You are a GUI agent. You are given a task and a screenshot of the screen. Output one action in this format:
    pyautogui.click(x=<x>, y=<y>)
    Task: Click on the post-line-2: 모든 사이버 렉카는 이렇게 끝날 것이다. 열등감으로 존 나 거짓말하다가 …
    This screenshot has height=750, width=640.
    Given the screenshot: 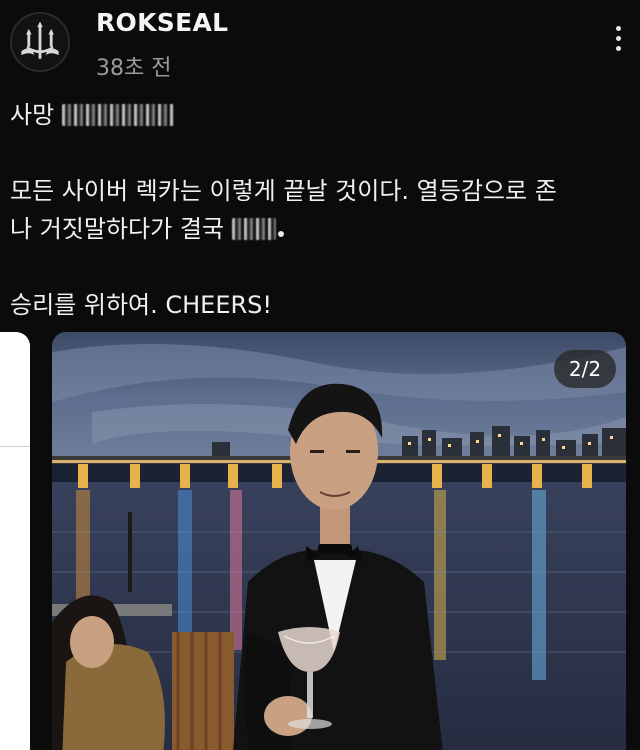 What is the action you would take?
    pyautogui.click(x=317, y=210)
    